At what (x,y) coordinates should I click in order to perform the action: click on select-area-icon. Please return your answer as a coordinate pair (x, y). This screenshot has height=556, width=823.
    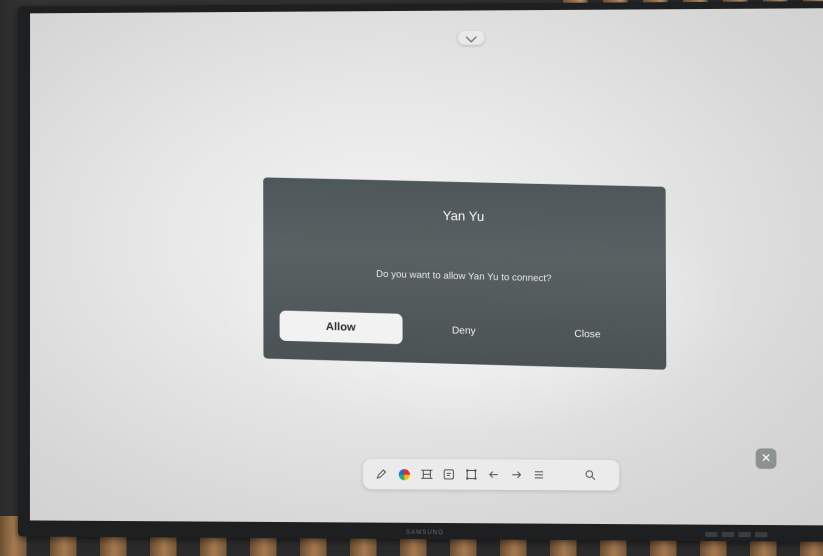
    Looking at the image, I should click on (471, 474).